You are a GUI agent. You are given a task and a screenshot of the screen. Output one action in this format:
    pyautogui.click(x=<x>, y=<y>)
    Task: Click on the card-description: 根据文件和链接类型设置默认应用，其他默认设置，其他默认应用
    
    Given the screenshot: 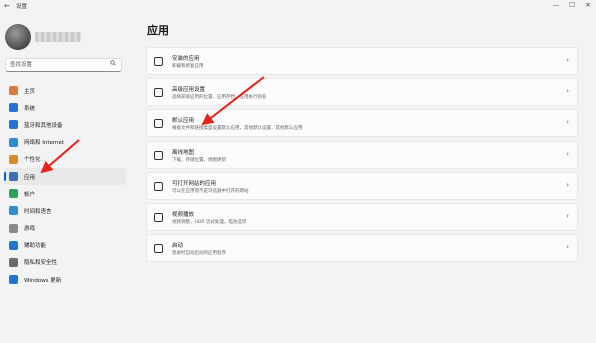 What is the action you would take?
    pyautogui.click(x=237, y=129)
    